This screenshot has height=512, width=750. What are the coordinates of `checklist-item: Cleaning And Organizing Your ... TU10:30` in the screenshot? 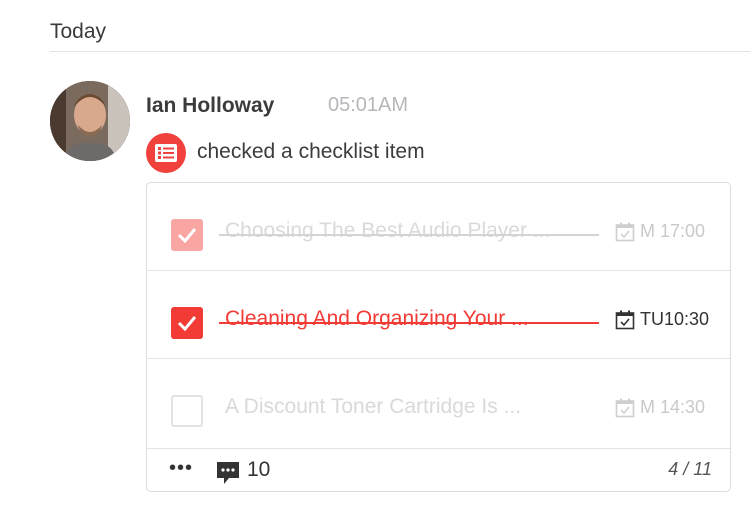 It's located at (438, 315).